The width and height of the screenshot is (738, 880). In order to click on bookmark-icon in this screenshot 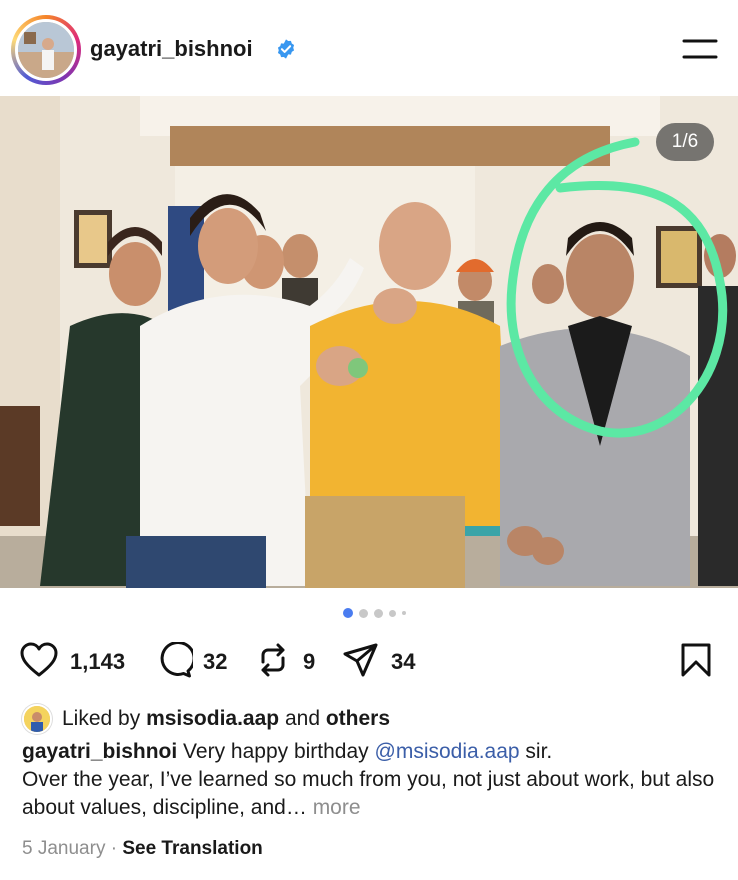, I will do `click(696, 660)`.